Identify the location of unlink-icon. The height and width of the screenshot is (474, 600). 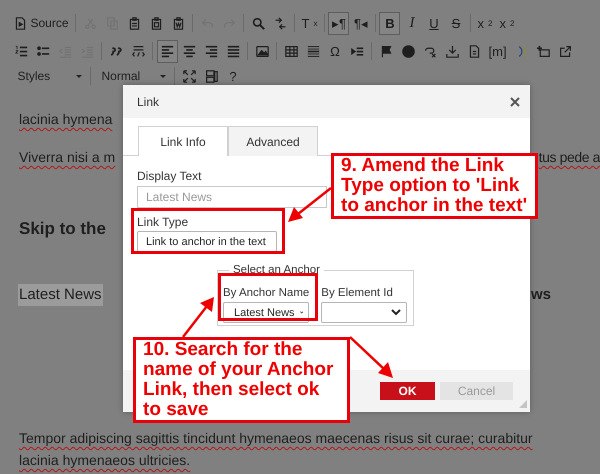
(430, 51).